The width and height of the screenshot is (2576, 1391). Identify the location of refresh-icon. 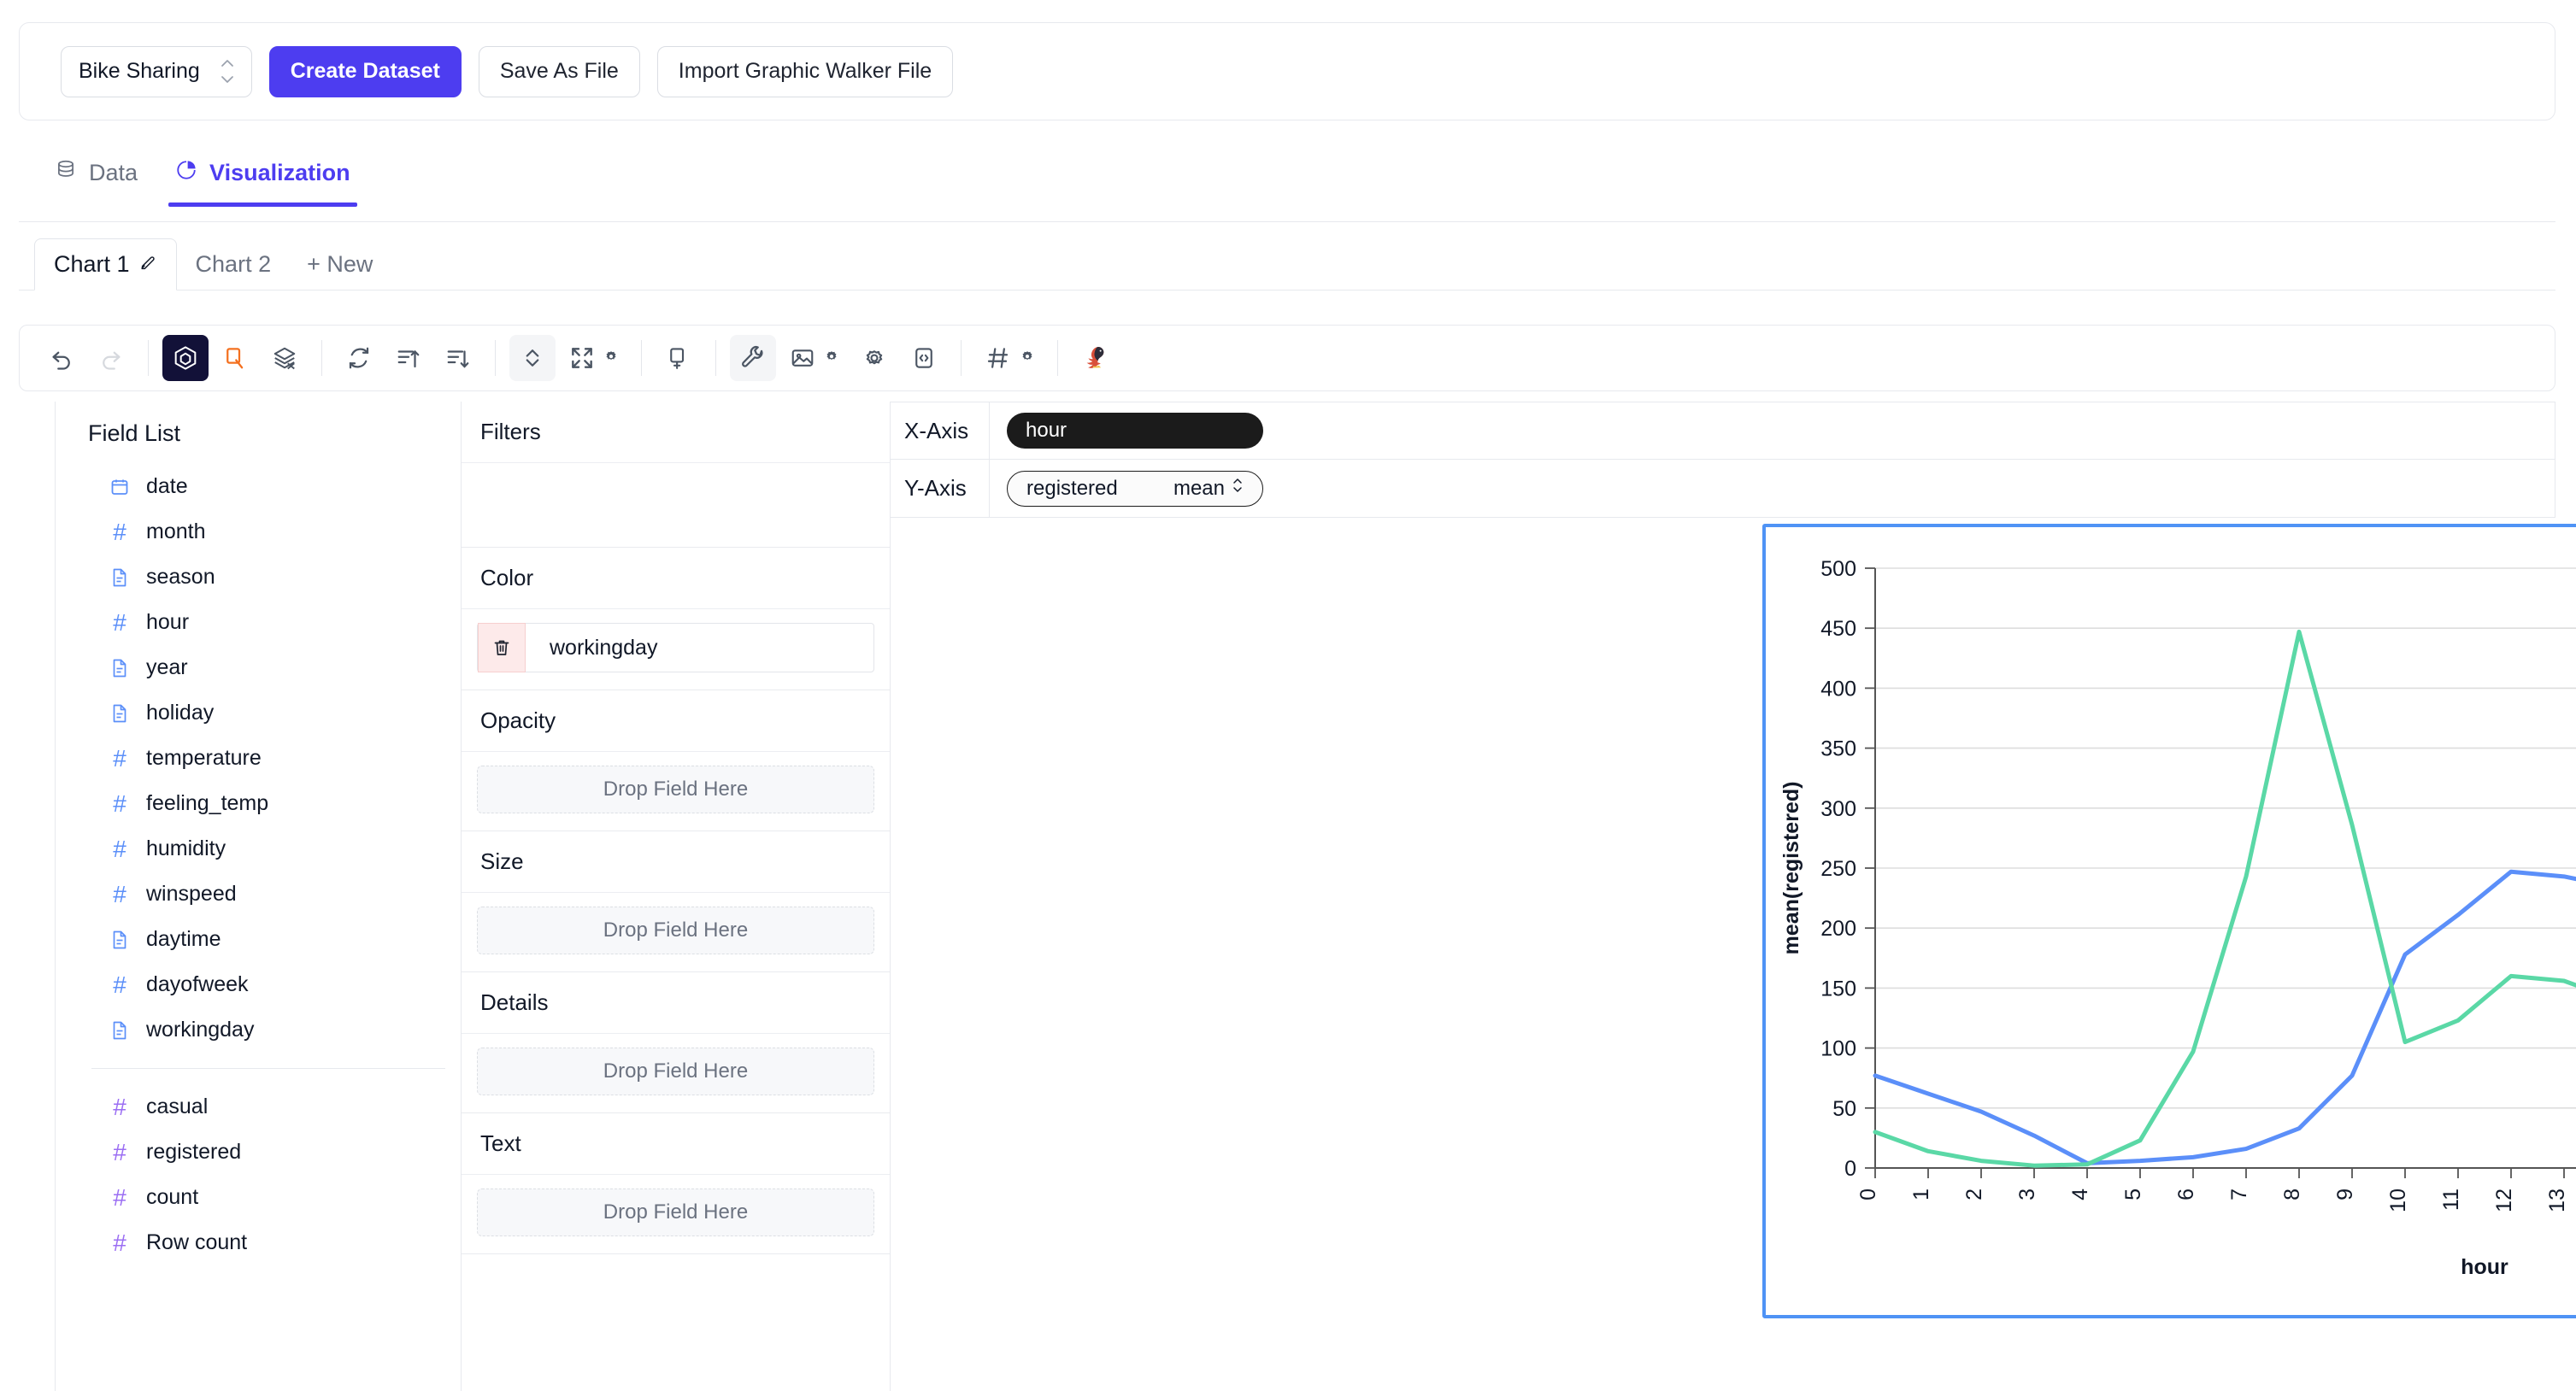
(359, 358).